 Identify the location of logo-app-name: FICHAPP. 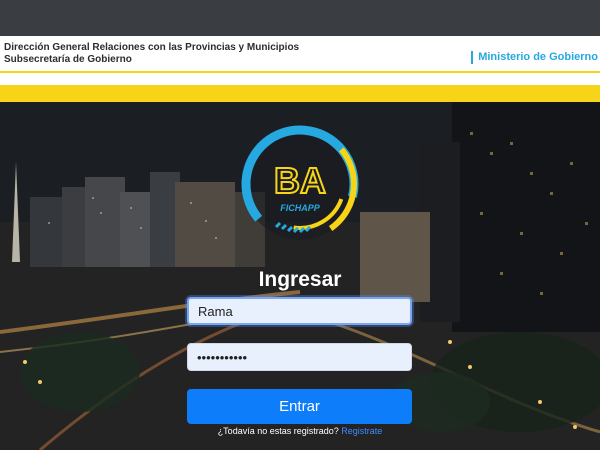
(300, 208).